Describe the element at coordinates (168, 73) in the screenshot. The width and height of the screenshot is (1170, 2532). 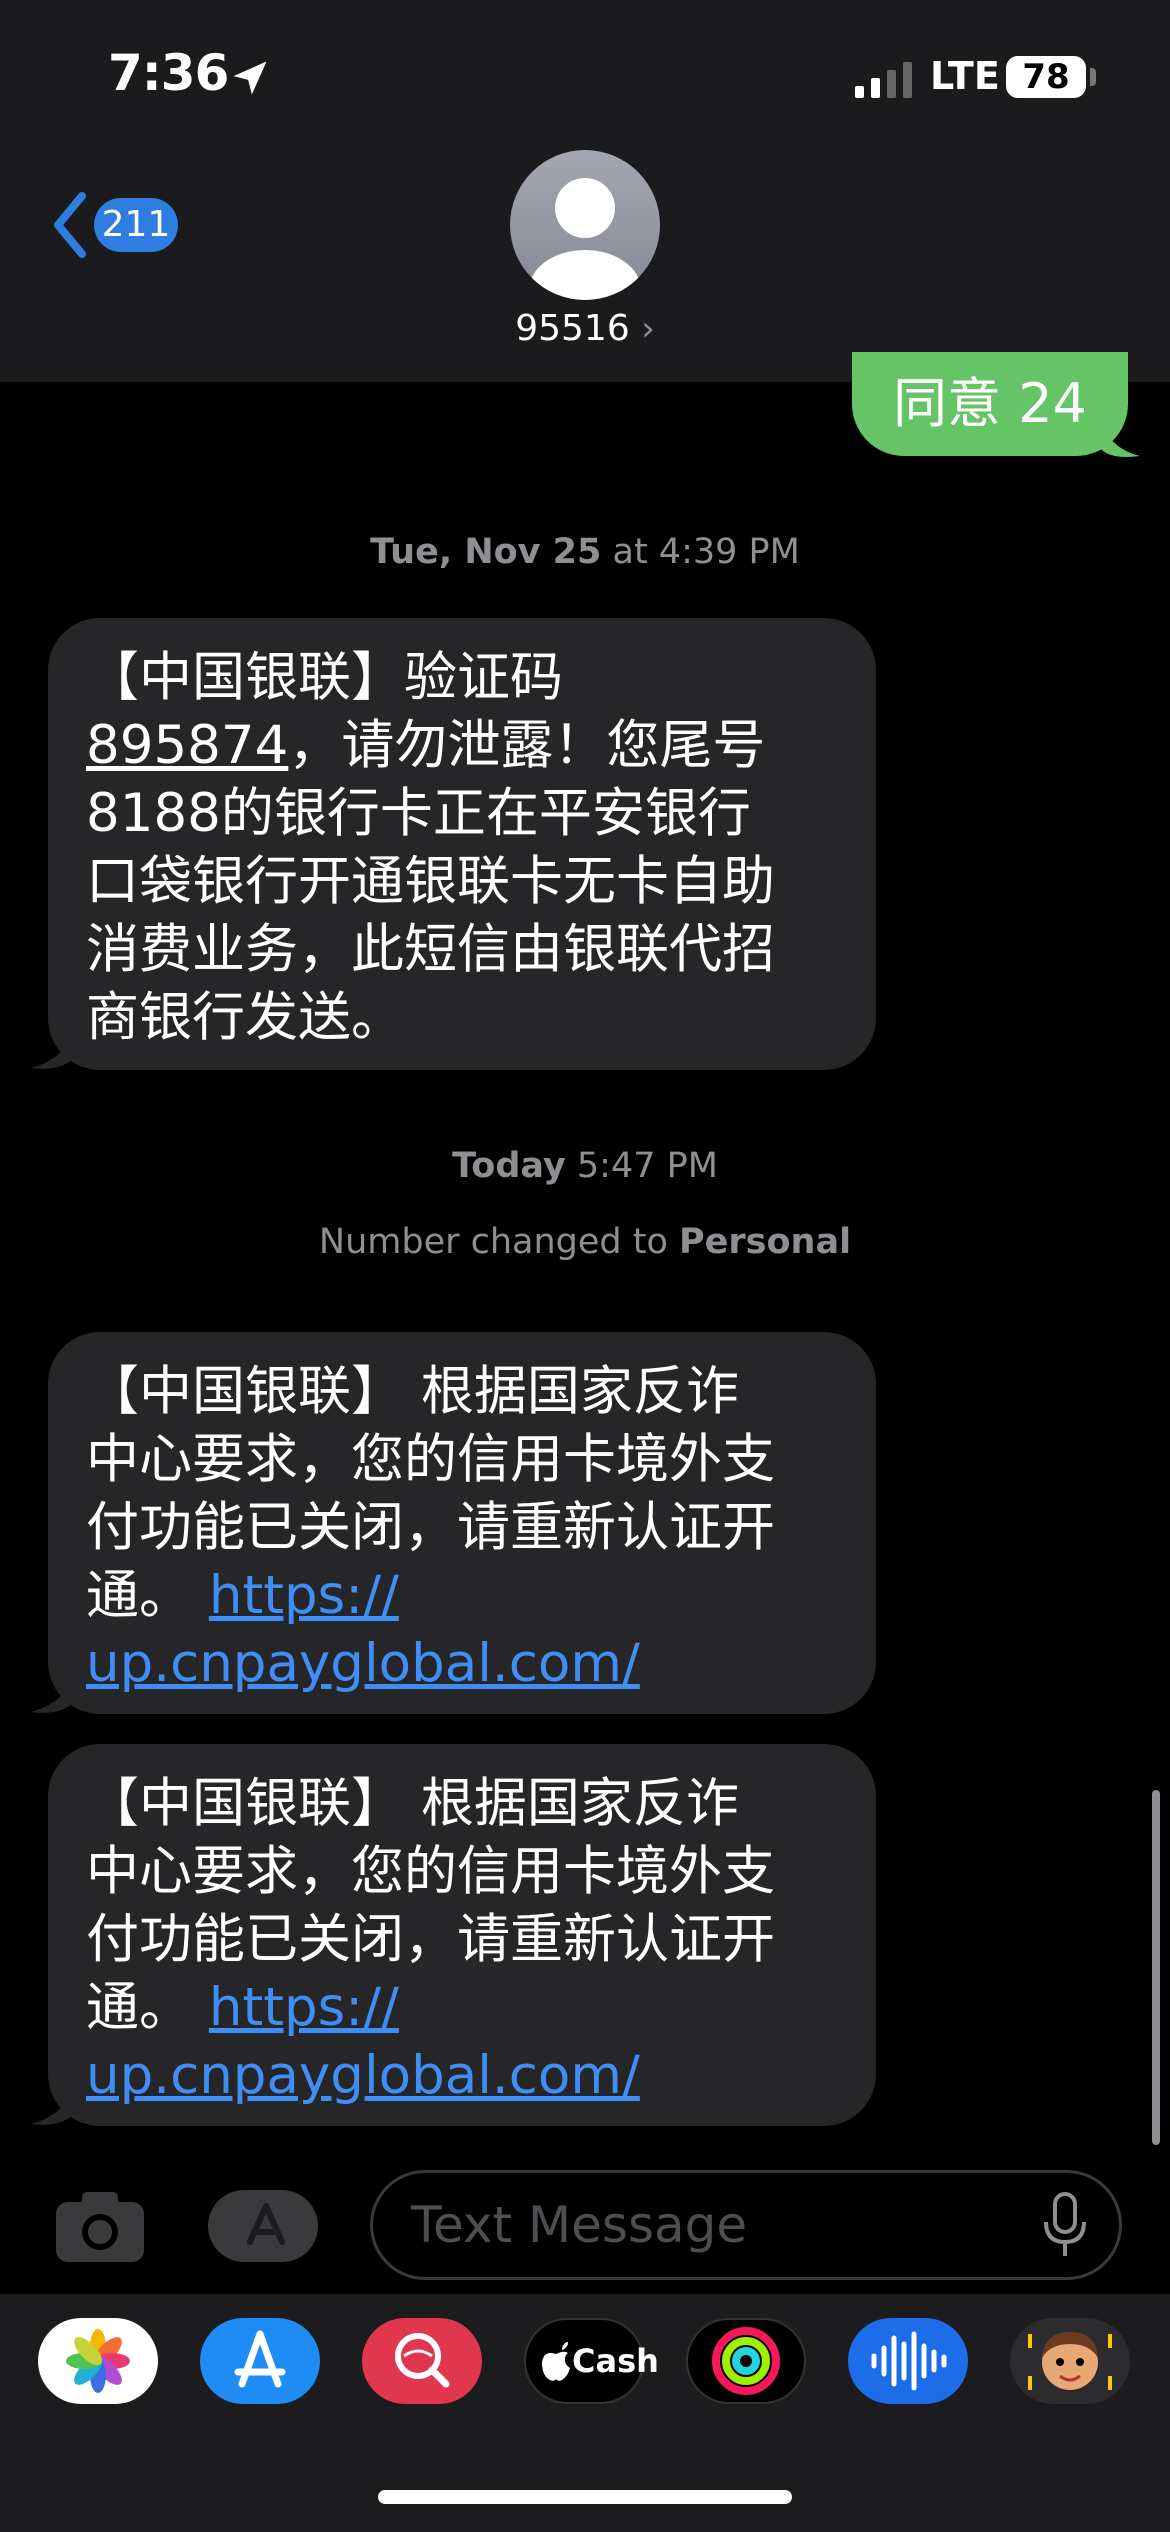
I see `status-time: 7:36` at that location.